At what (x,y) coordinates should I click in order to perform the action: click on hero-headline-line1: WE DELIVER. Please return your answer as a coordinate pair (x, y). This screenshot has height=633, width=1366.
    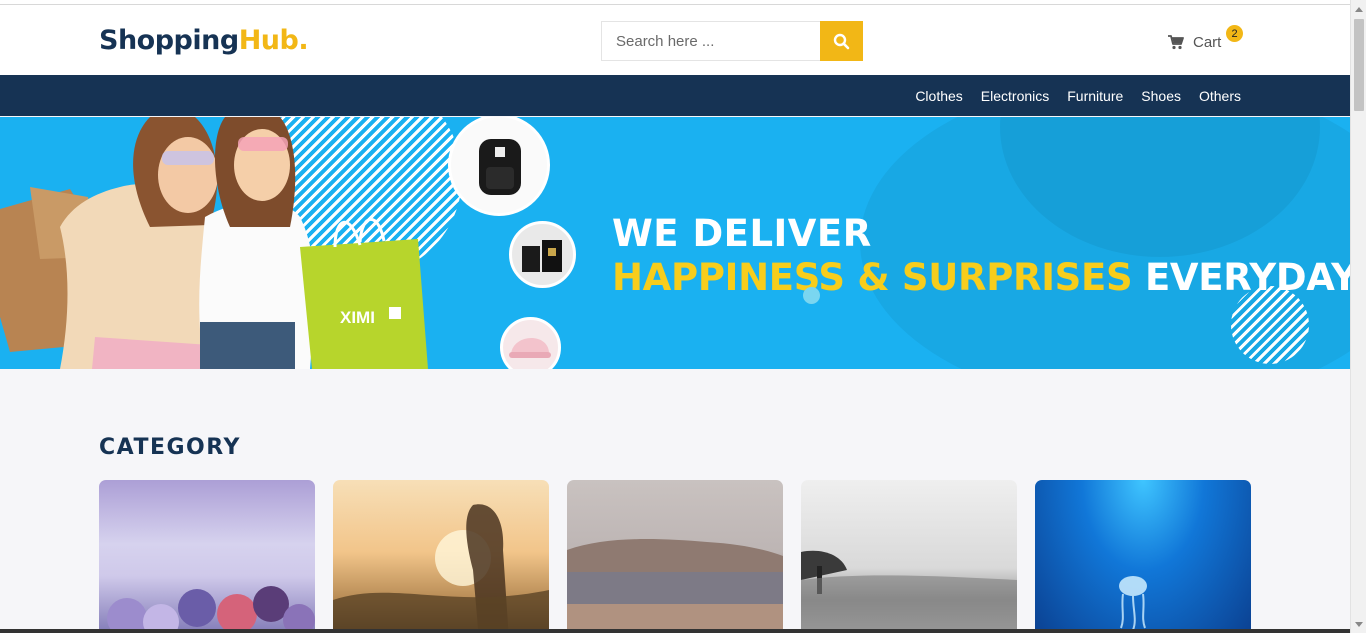
    Looking at the image, I should click on (742, 233).